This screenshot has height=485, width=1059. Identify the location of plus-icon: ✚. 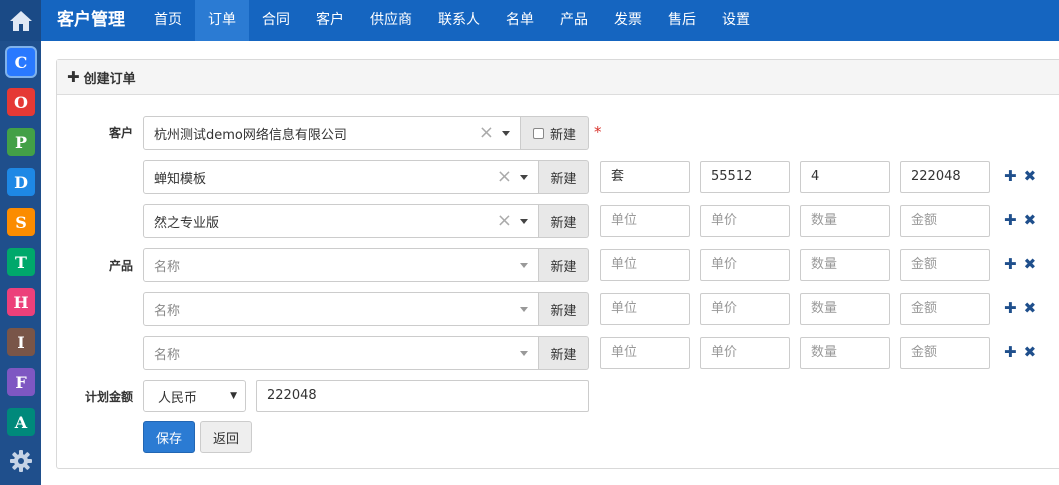
(73, 77).